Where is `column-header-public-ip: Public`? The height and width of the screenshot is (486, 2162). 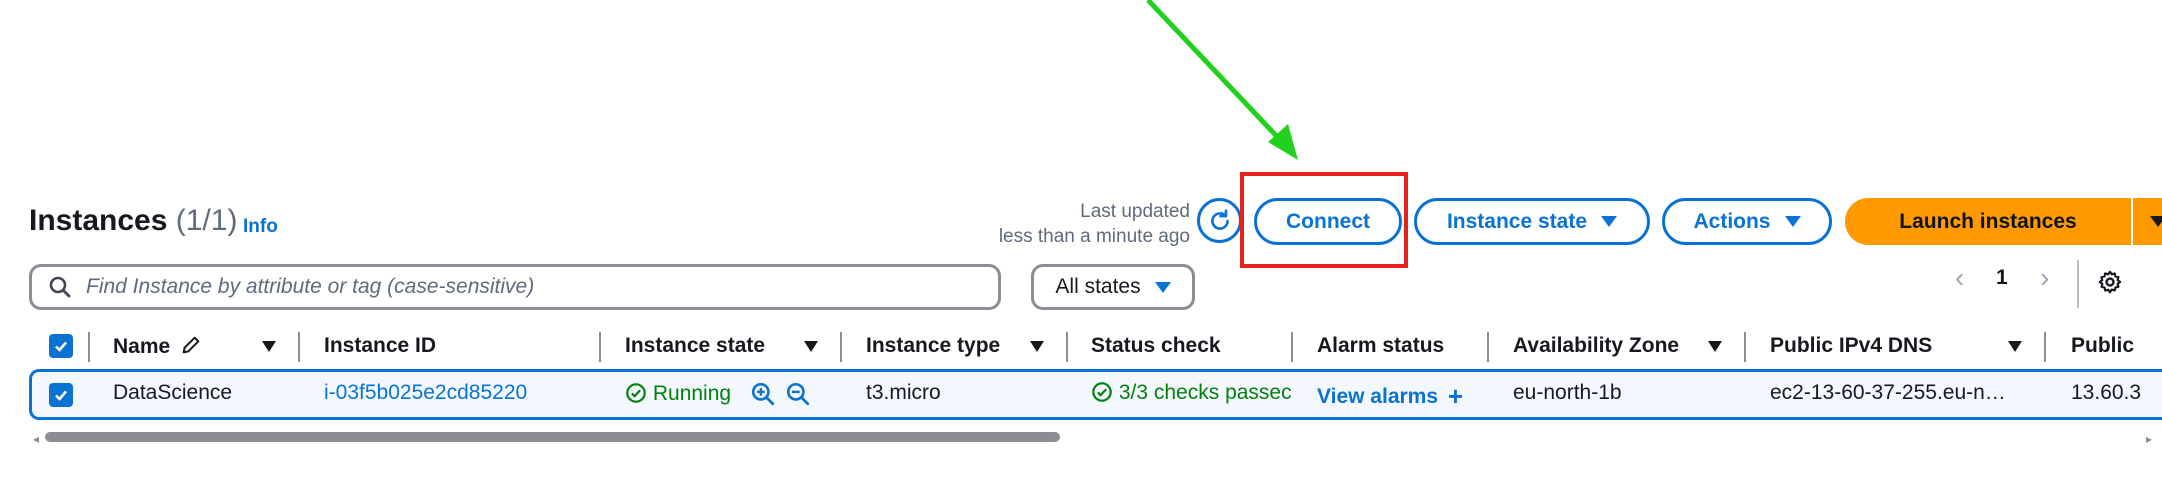
column-header-public-ip: Public is located at coordinates (2102, 346).